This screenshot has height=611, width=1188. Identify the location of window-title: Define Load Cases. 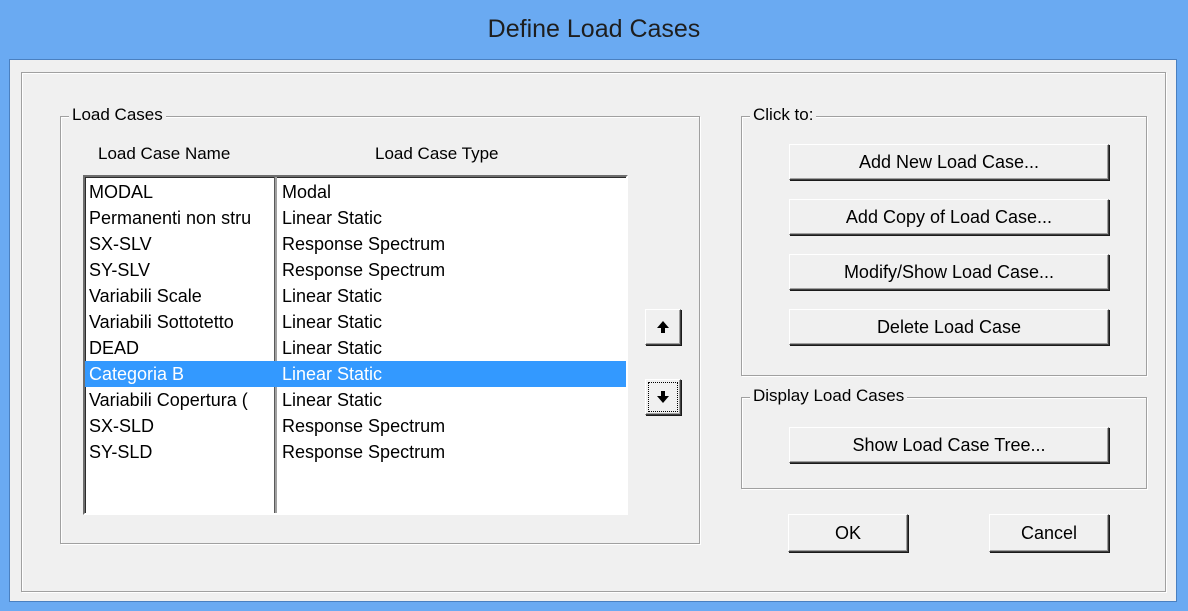
(594, 28).